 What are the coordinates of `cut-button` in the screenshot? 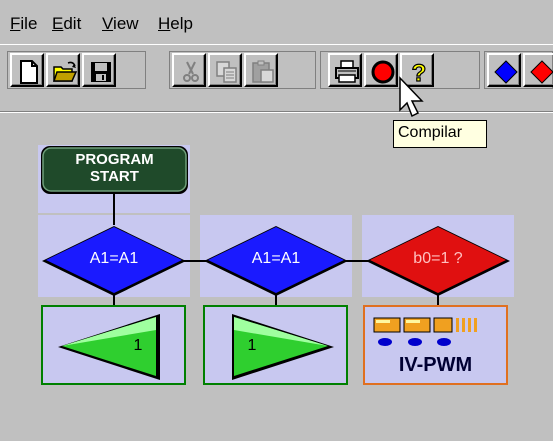 It's located at (189, 70).